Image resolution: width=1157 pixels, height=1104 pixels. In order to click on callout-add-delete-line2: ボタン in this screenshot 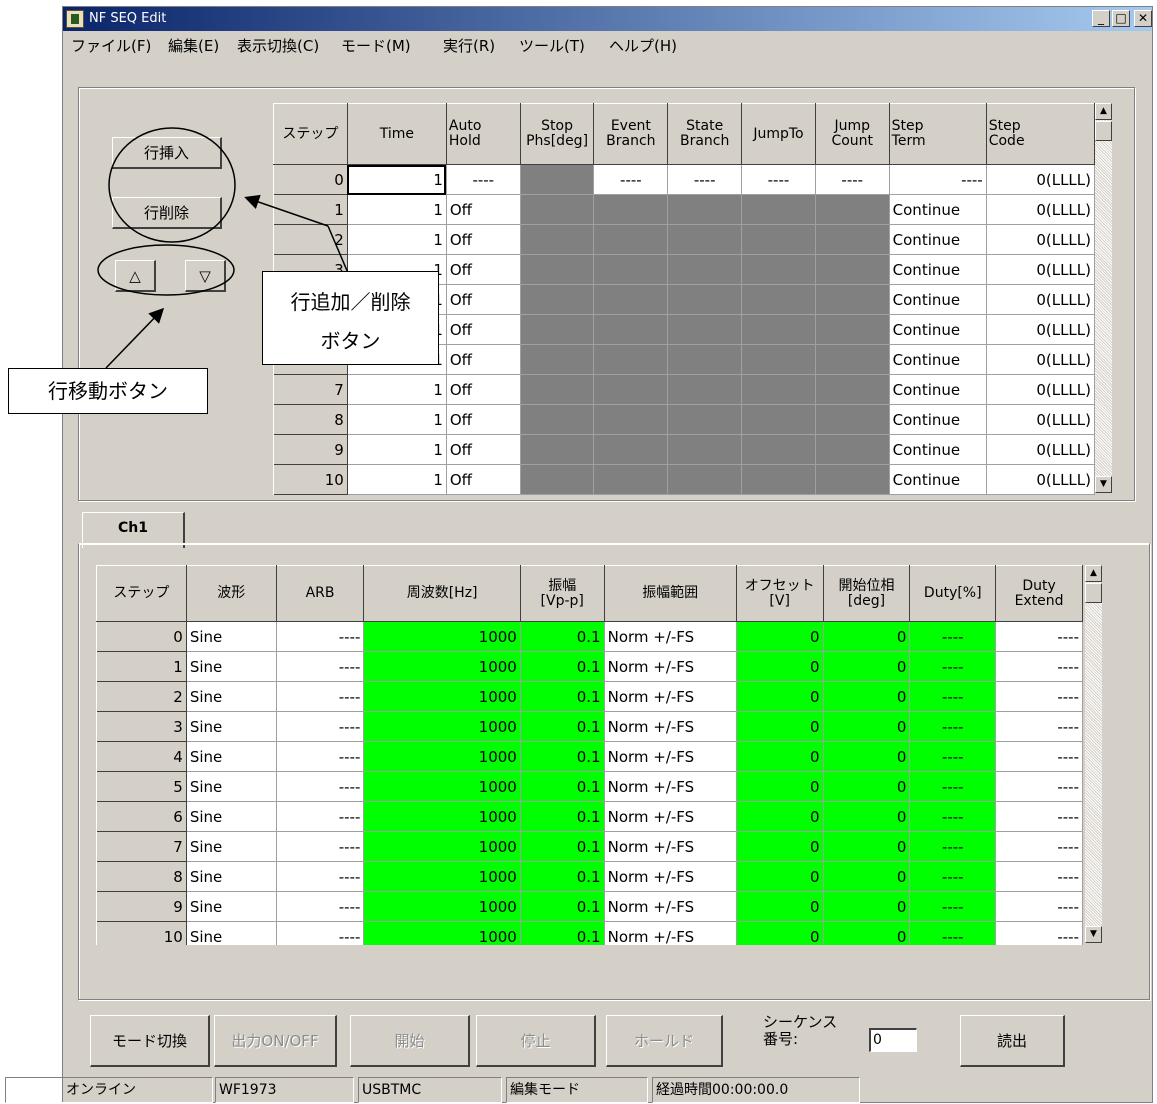, I will do `click(350, 341)`.